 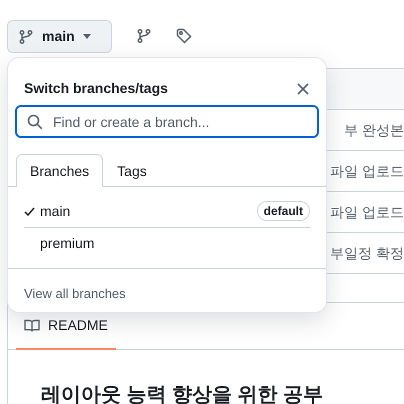 What do you see at coordinates (35, 122) in the screenshot?
I see `search-icon` at bounding box center [35, 122].